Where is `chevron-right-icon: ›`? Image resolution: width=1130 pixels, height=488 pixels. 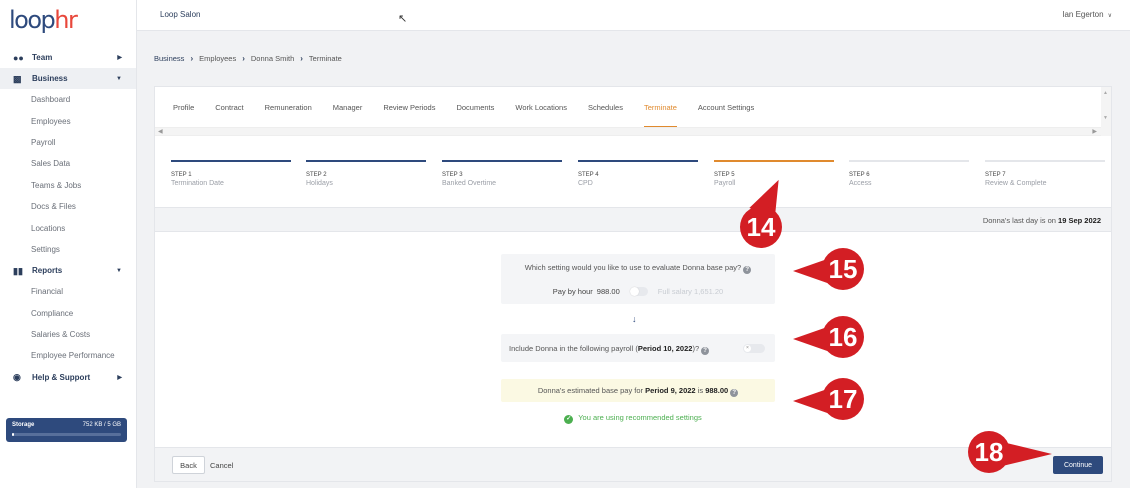
chevron-right-icon: › is located at coordinates (301, 58).